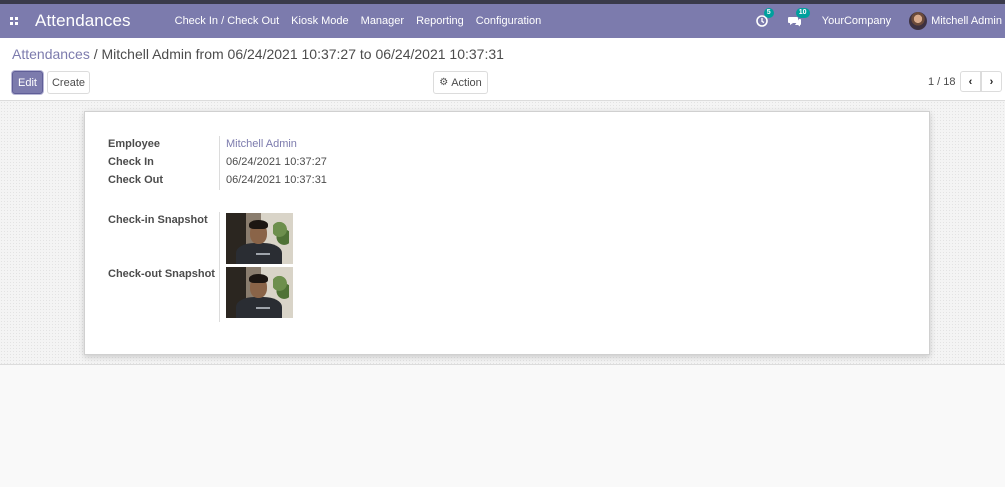 The image size is (1005, 487). Describe the element at coordinates (259, 292) in the screenshot. I see `check-out-snapshot-image` at that location.